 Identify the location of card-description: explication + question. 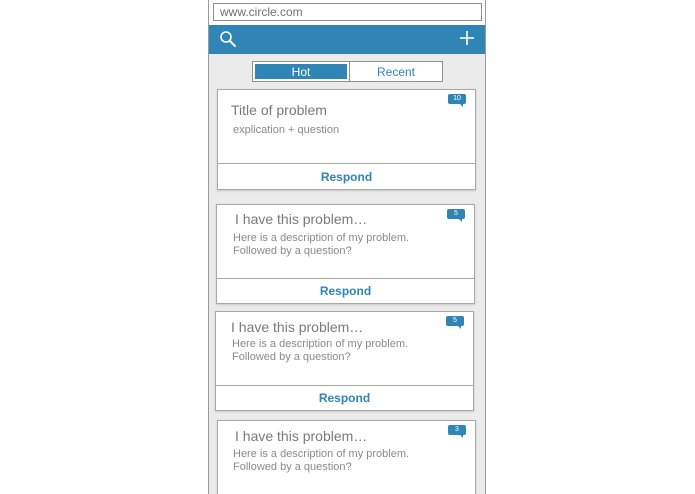
(286, 130).